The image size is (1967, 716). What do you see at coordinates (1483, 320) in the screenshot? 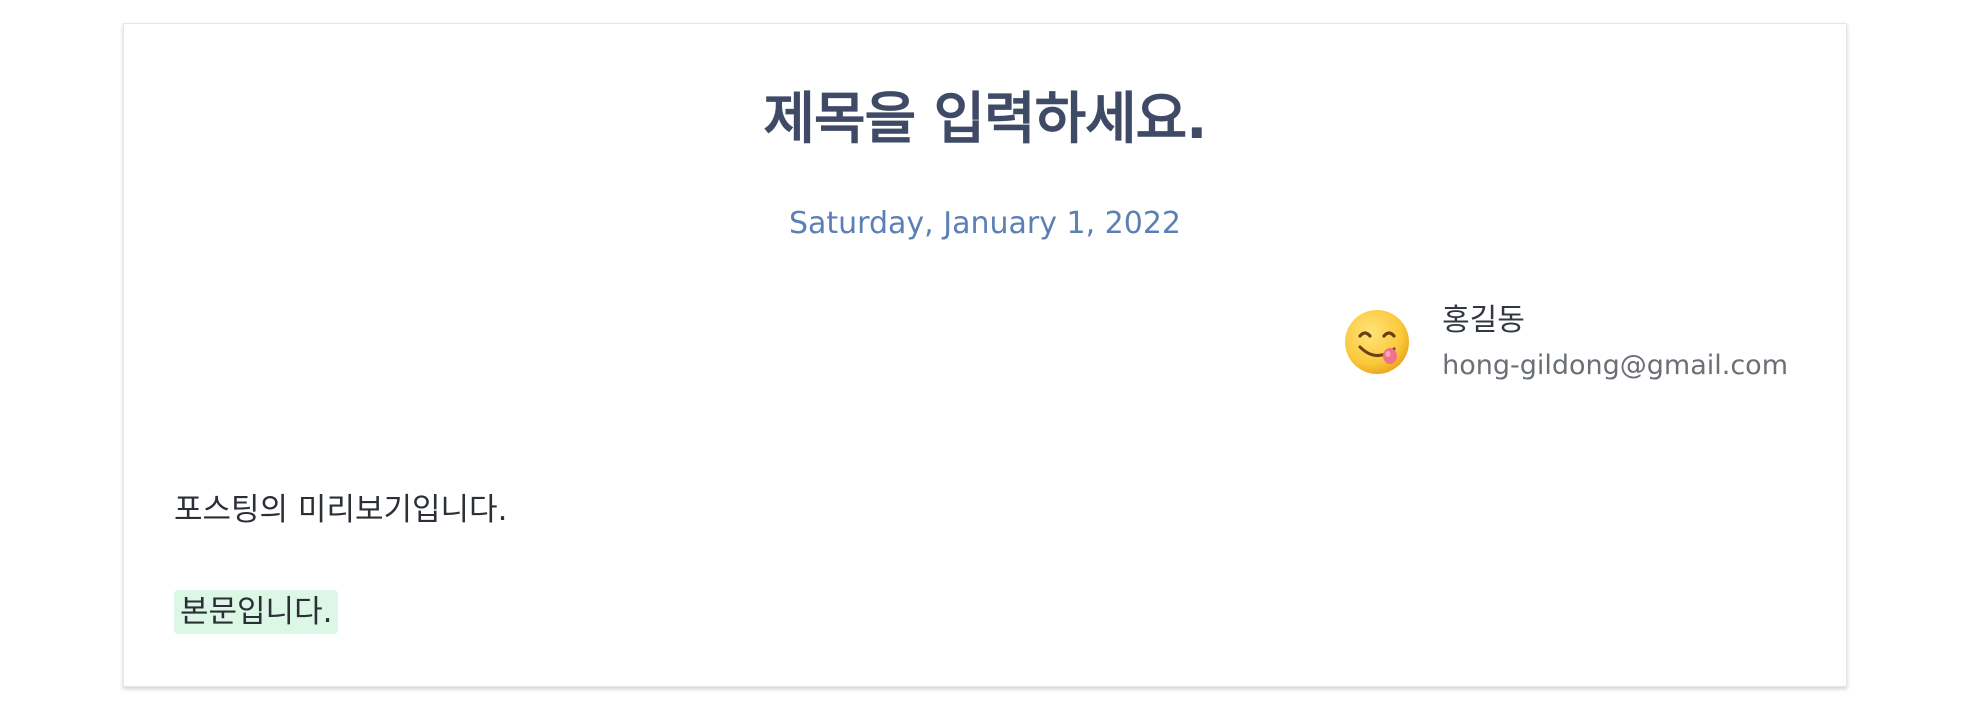
I see `author-name: 홍길동` at bounding box center [1483, 320].